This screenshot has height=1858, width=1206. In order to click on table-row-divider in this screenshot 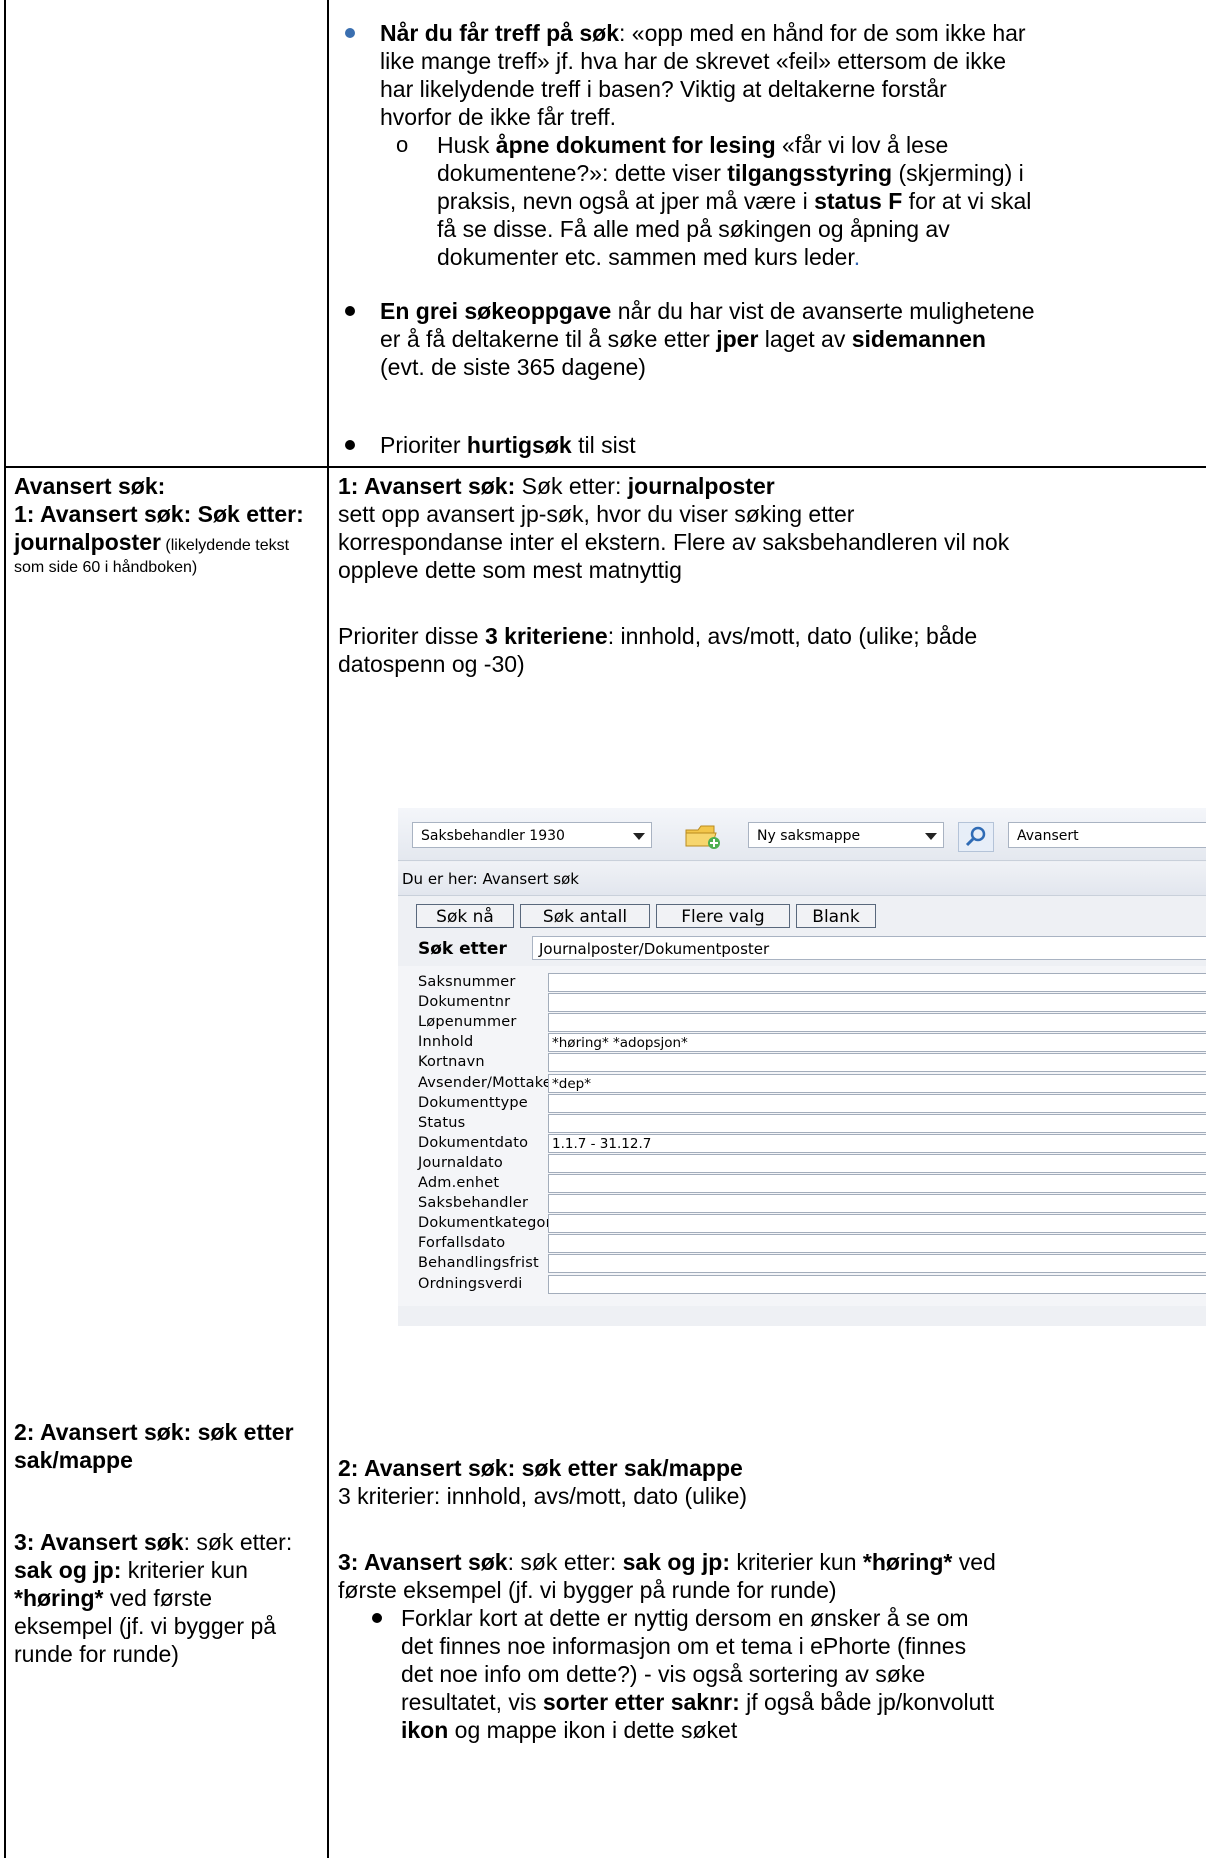, I will do `click(605, 467)`.